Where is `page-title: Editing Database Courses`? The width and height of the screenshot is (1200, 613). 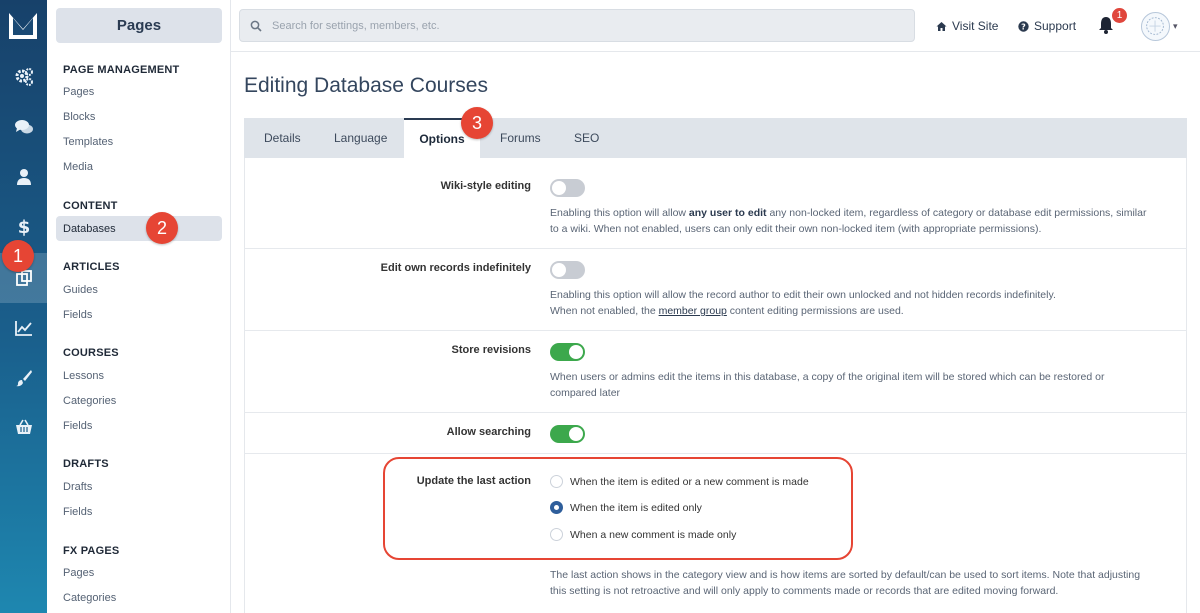
page-title: Editing Database Courses is located at coordinates (366, 85).